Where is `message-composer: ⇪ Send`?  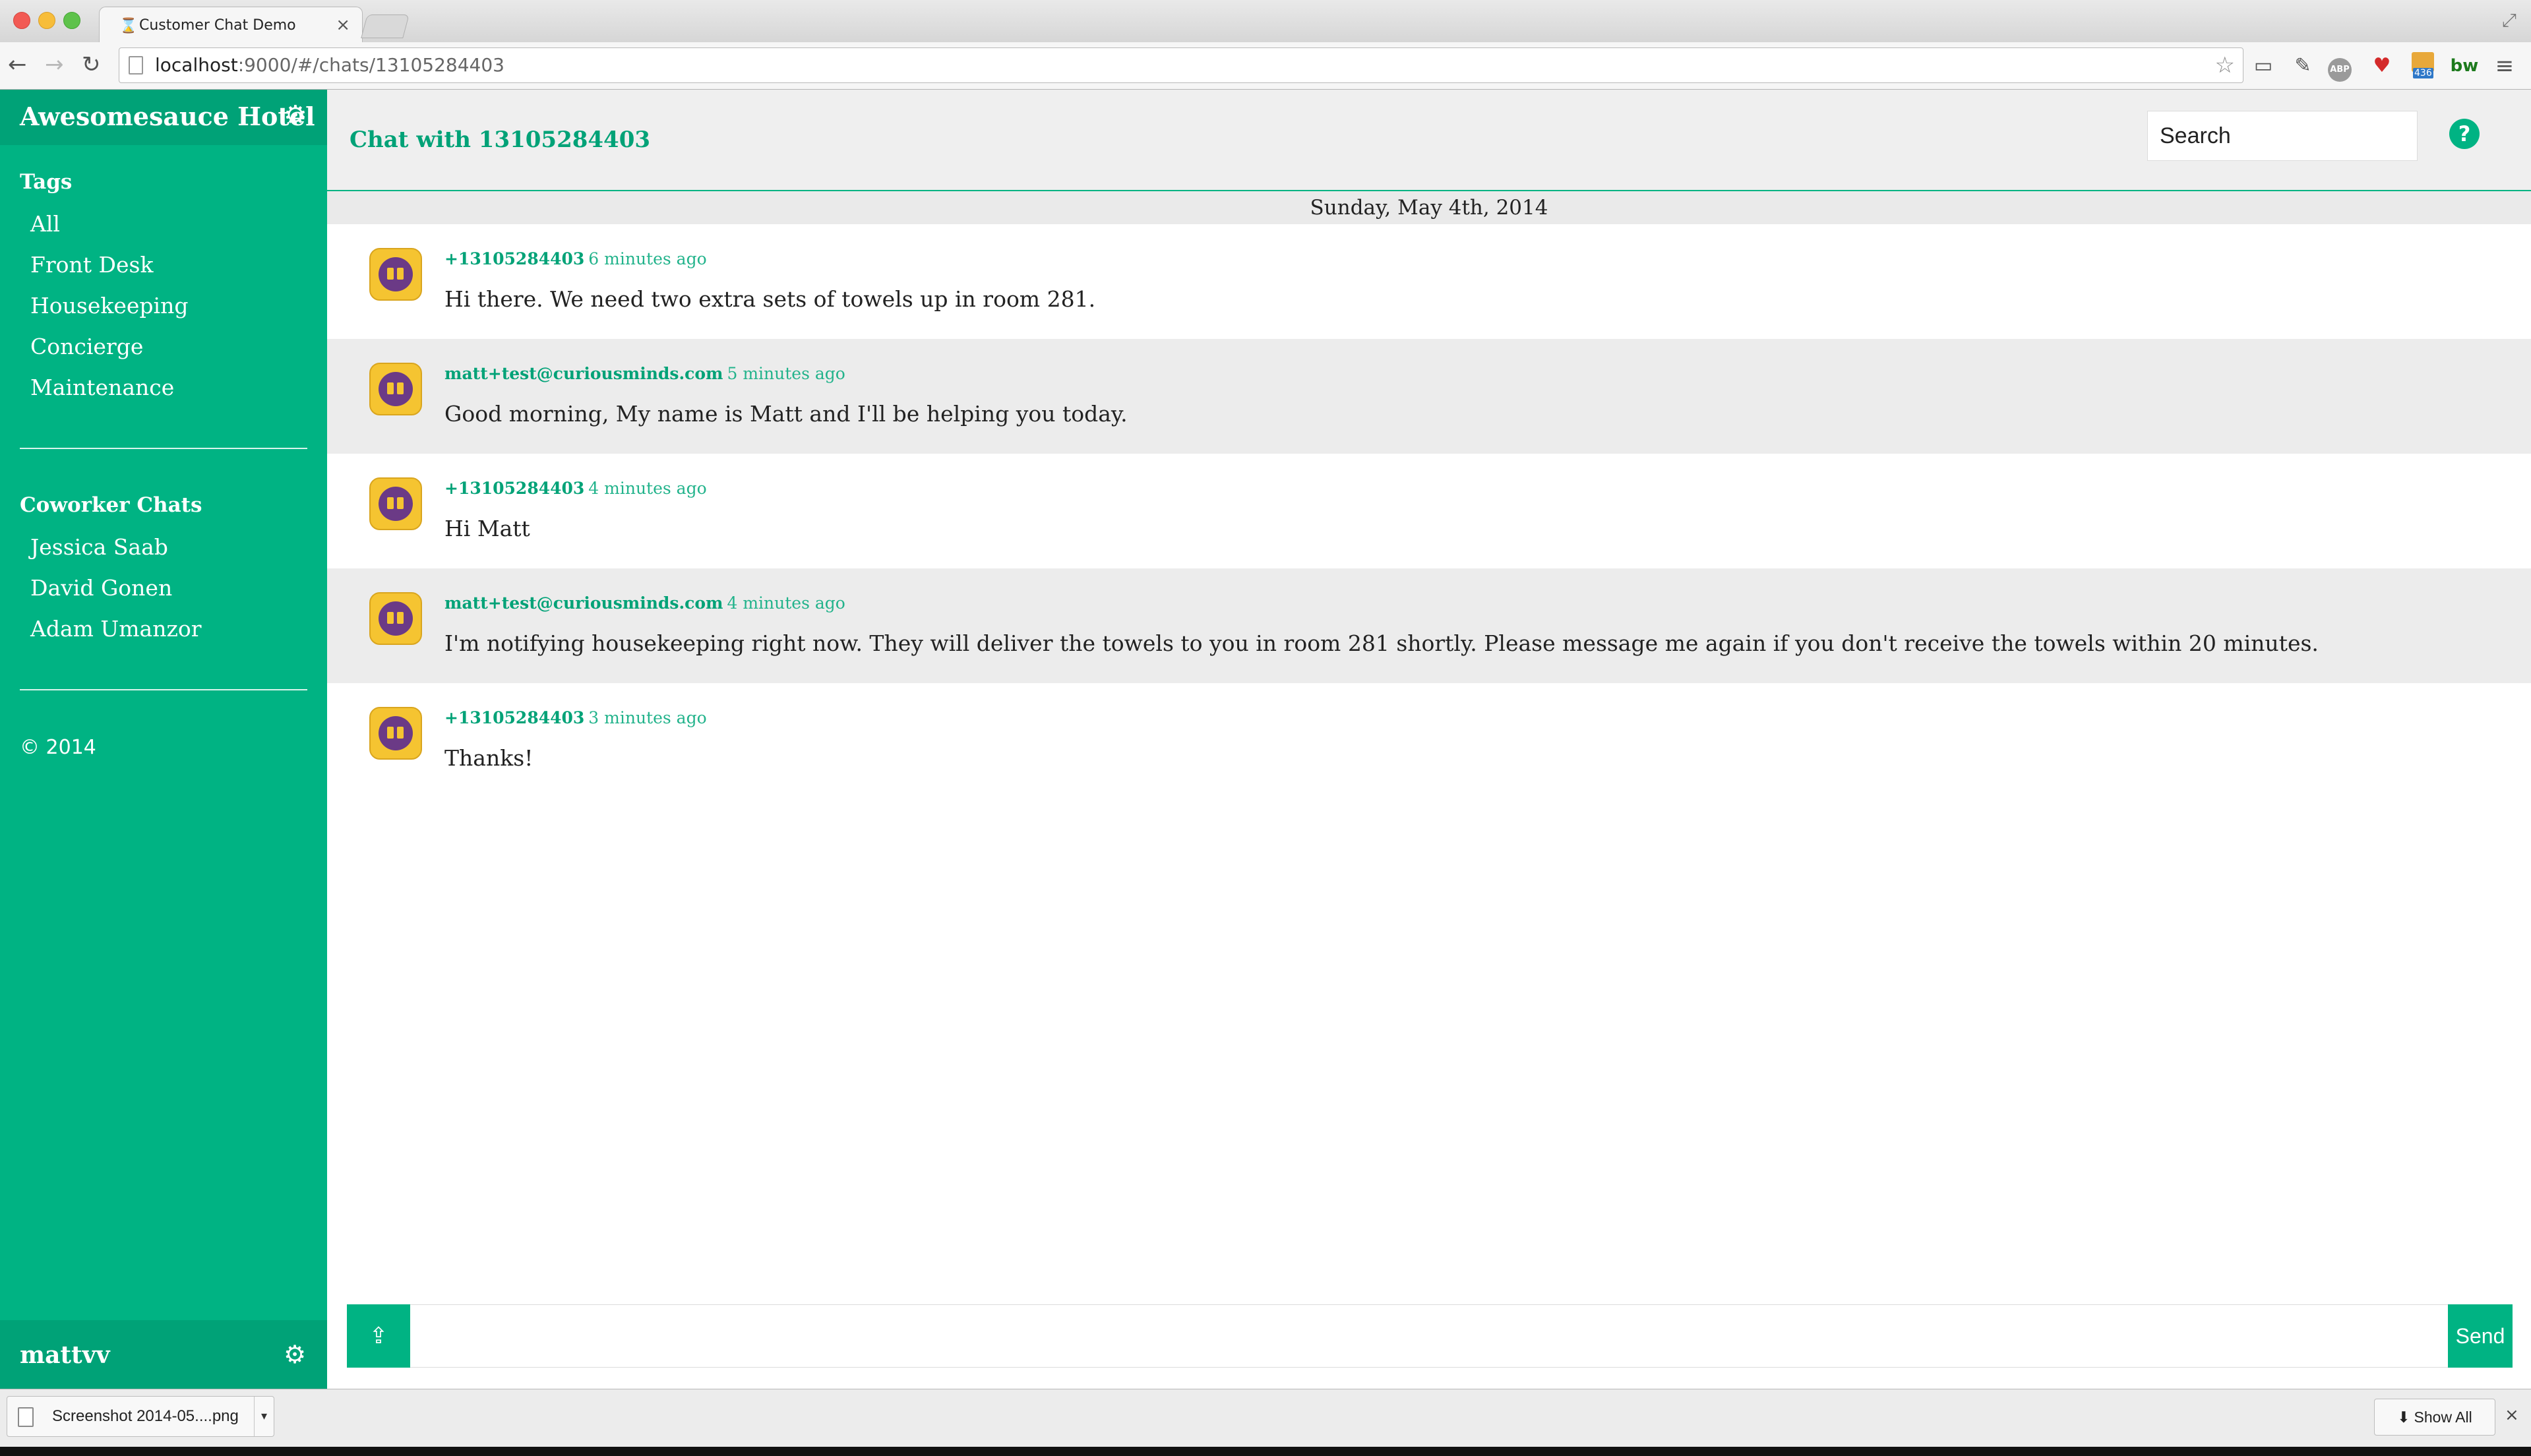 message-composer: ⇪ Send is located at coordinates (1430, 1336).